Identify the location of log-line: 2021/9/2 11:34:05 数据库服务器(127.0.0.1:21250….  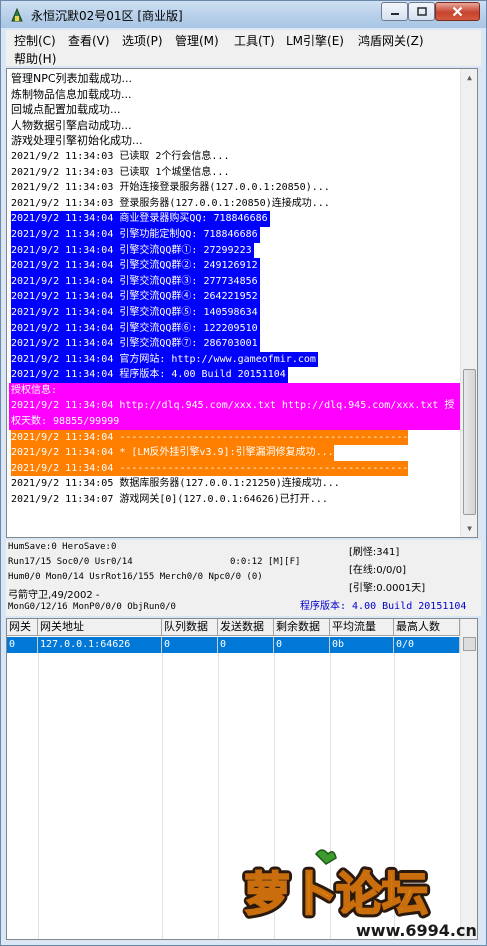
(235, 484).